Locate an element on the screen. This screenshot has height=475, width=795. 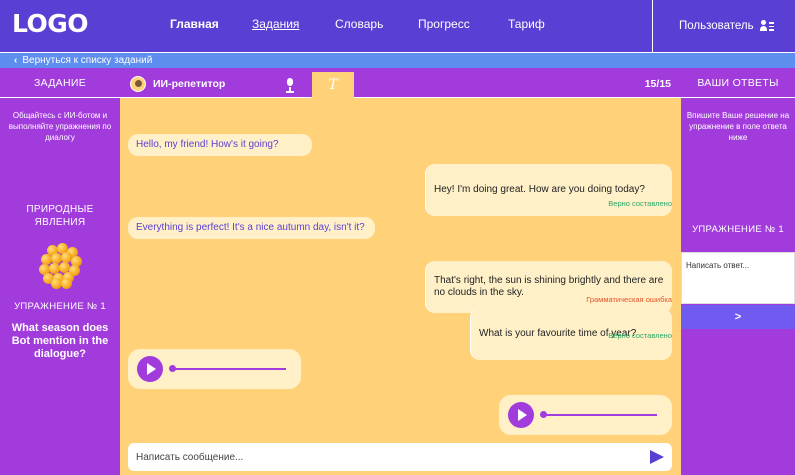
chevron-left-icon: ‹ is located at coordinates (16, 60).